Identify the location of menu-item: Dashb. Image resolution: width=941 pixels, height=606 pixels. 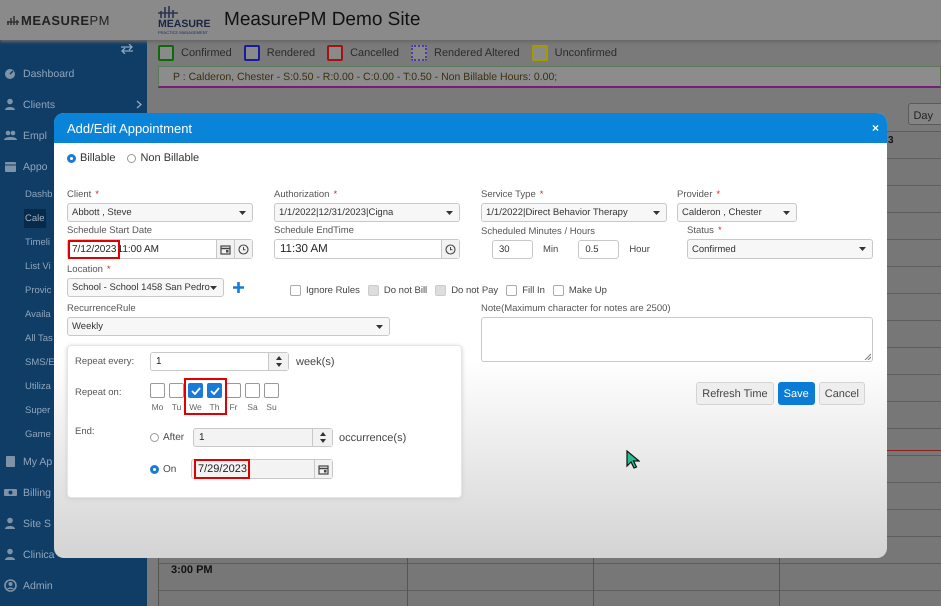
(39, 194).